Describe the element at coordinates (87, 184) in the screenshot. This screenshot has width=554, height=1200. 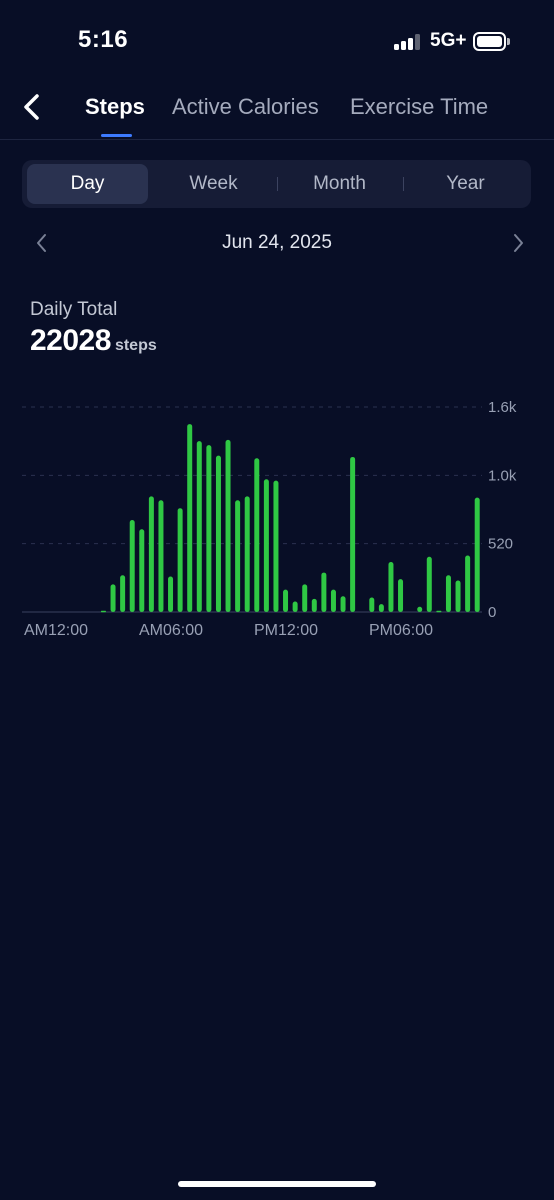
I see `period-day-button: Day` at that location.